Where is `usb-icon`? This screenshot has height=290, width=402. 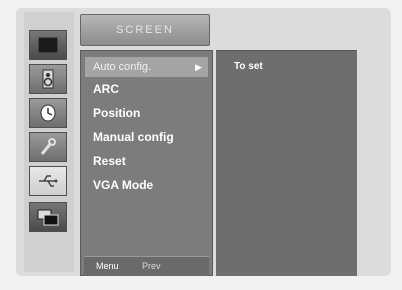
usb-icon is located at coordinates (48, 181).